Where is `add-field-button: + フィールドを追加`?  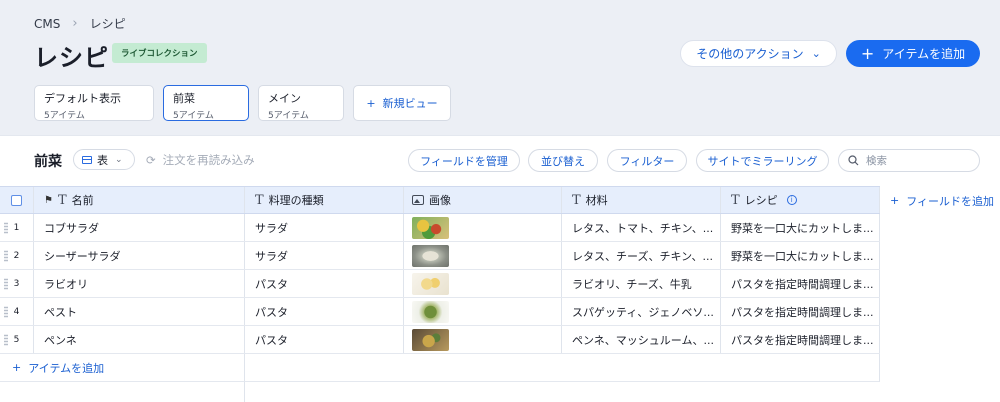
add-field-button: + フィールドを追加 is located at coordinates (937, 200).